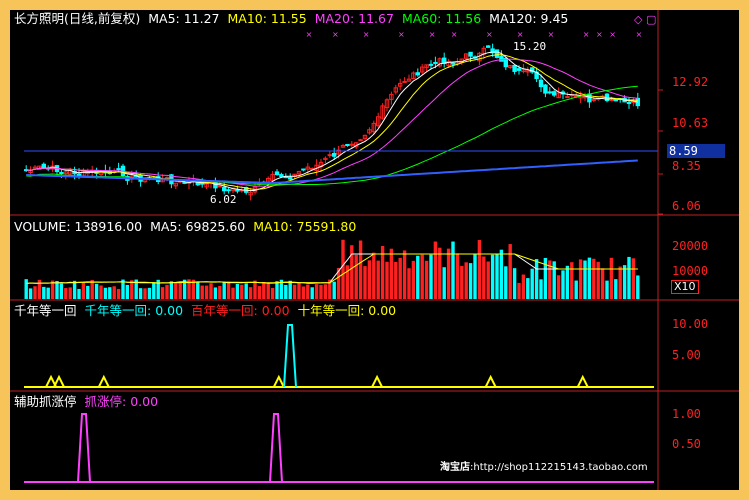 This screenshot has height=500, width=749. I want to click on indicator1-v2: 百年等一回: 0.00, so click(240, 310).